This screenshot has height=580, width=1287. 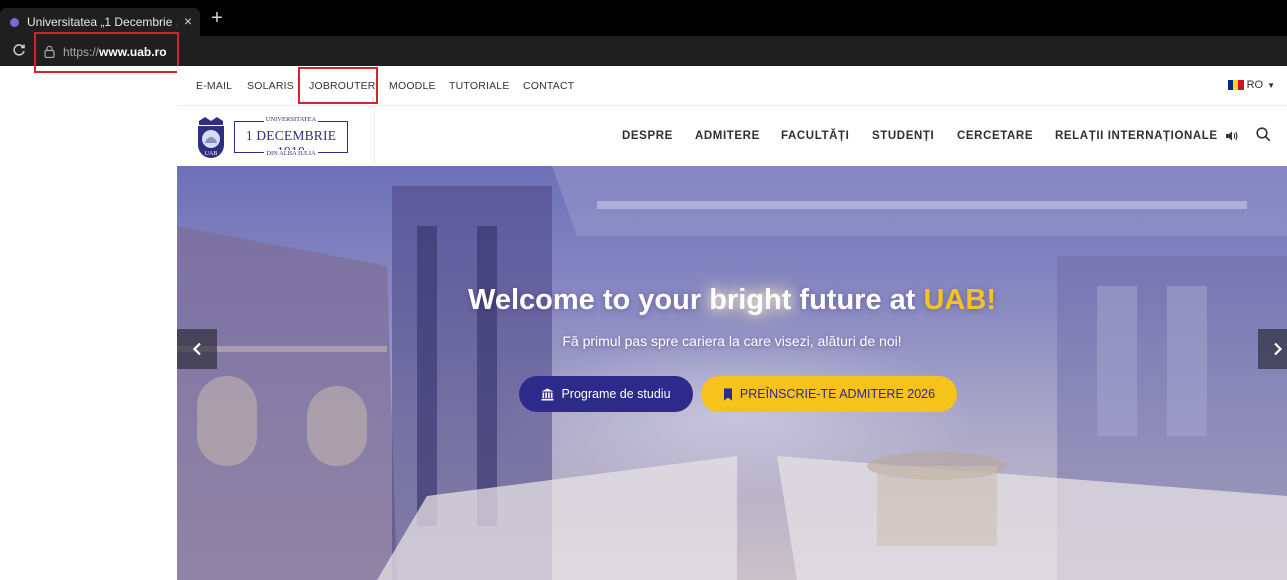 I want to click on search-icon, so click(x=1263, y=134).